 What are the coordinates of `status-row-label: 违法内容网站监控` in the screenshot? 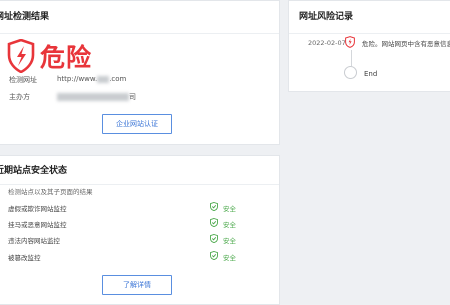 It's located at (34, 241).